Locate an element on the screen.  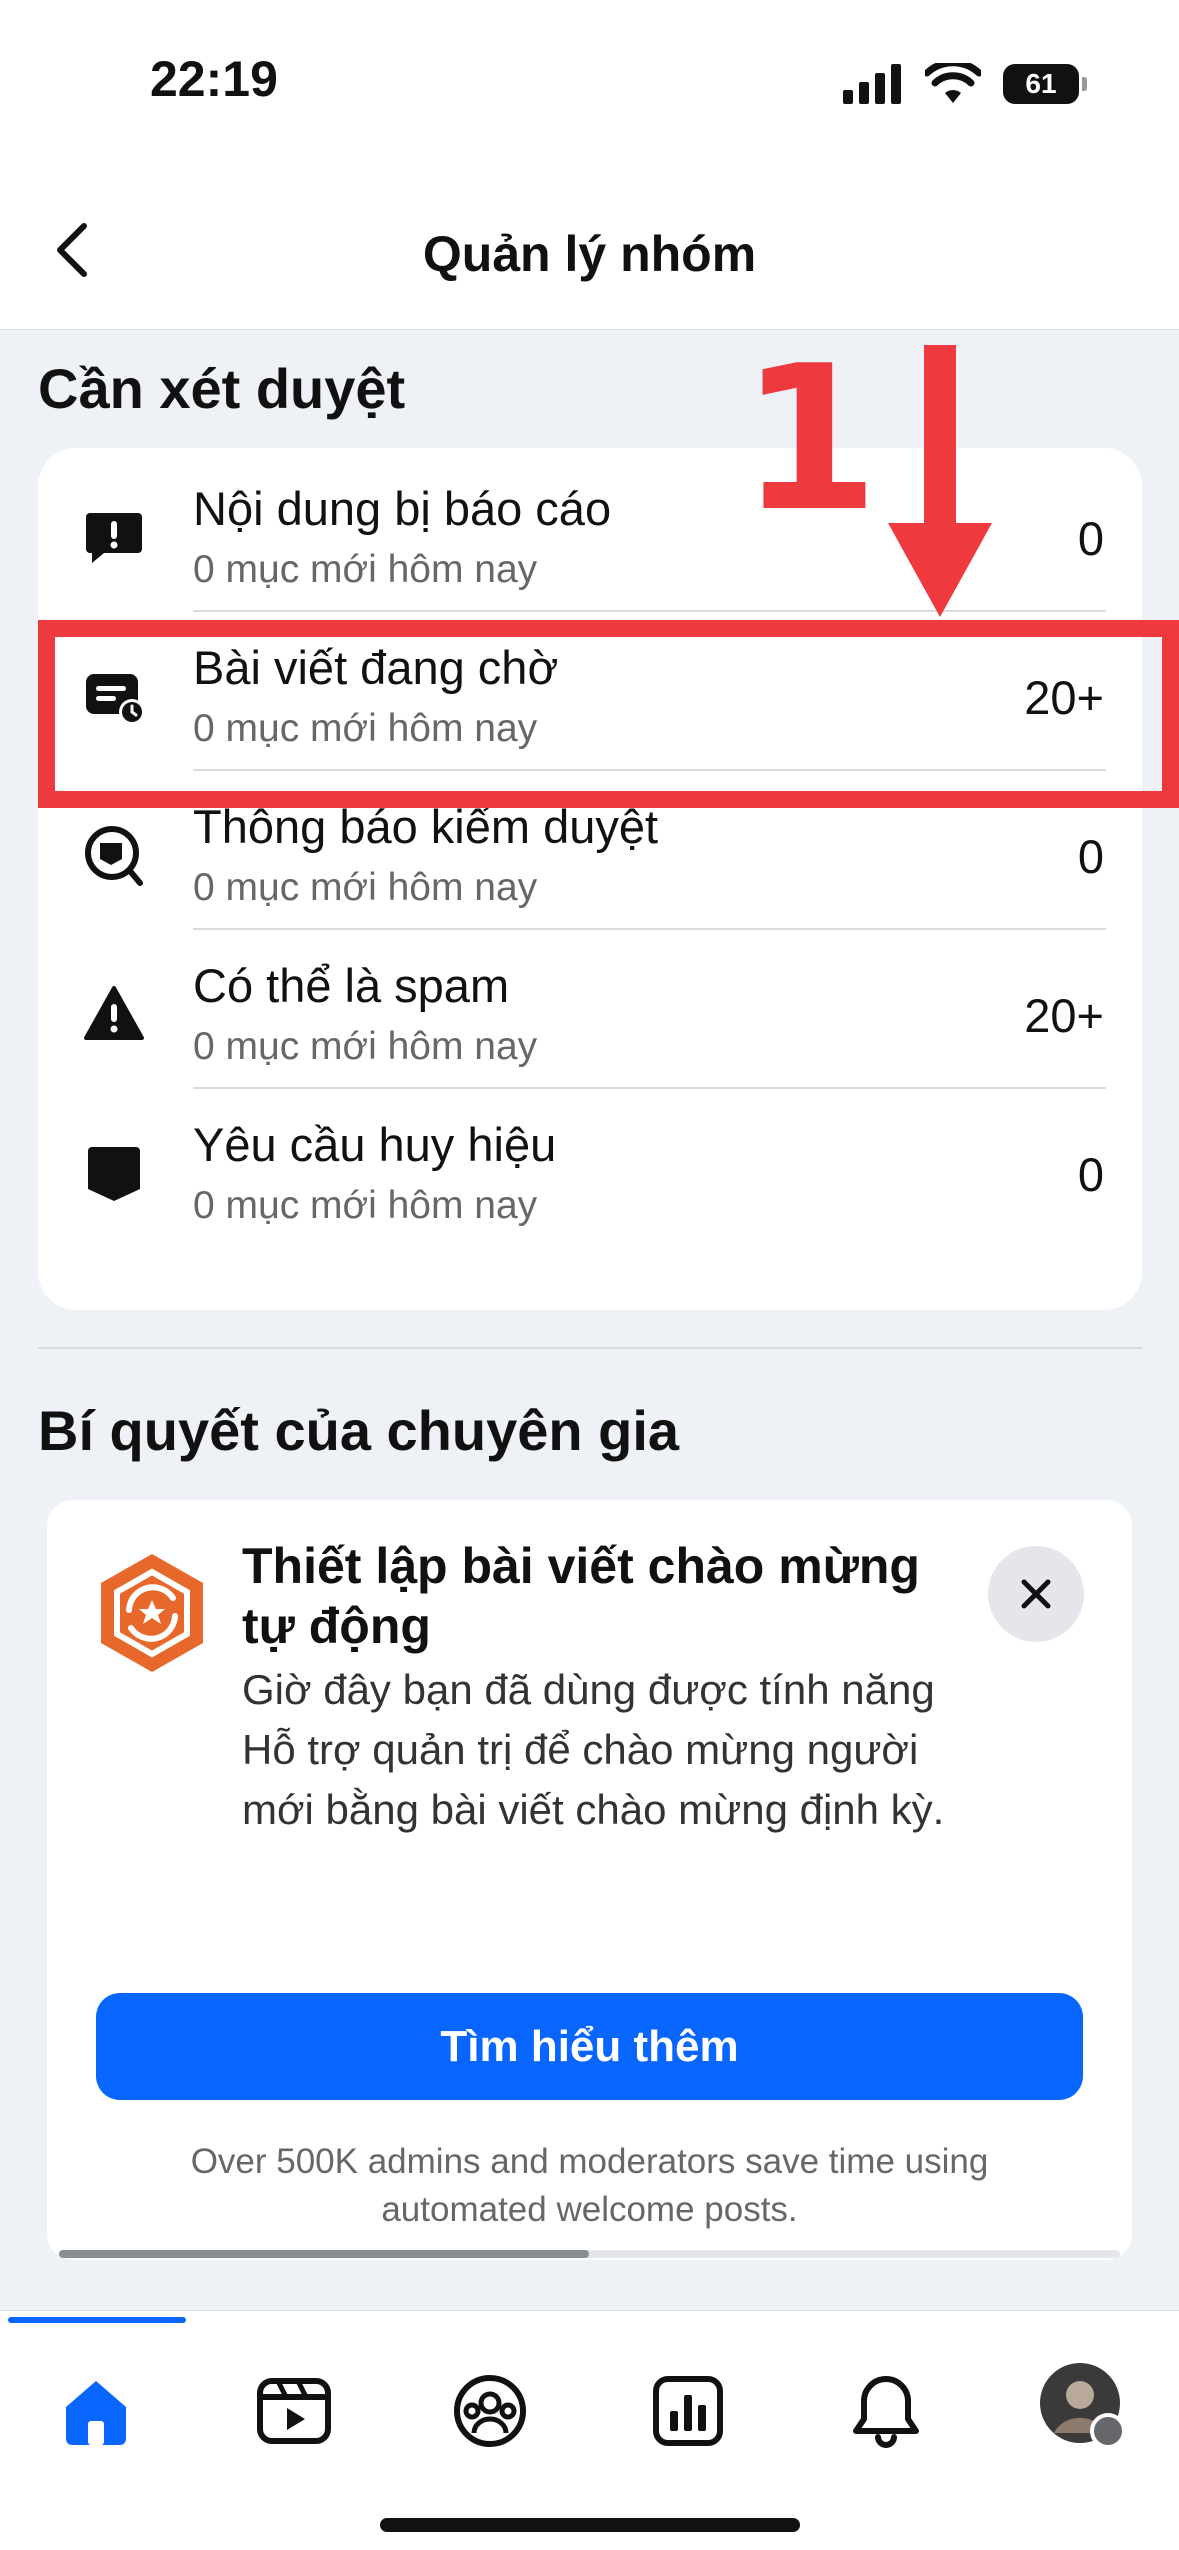
row-count: 20+ is located at coordinates (1064, 1015).